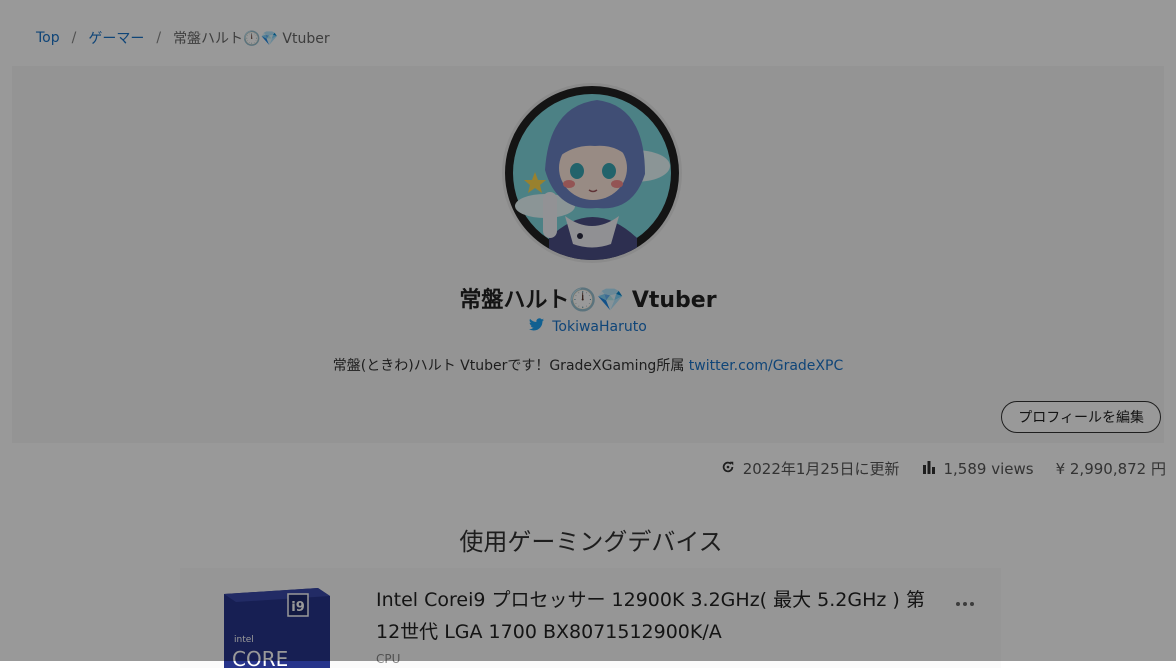 This screenshot has width=1176, height=668. I want to click on breadcrumb-top-link: Top, so click(48, 38).